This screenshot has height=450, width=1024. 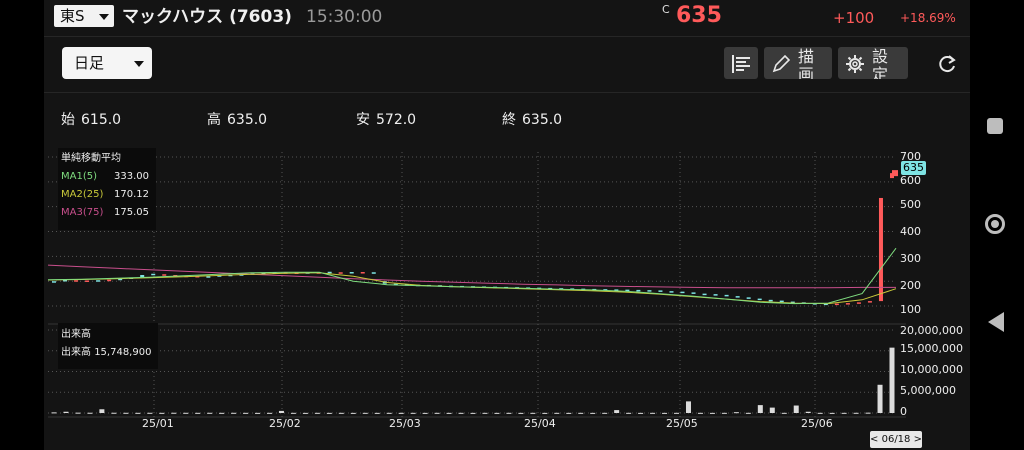 I want to click on volume-label: 出来高, so click(x=76, y=352).